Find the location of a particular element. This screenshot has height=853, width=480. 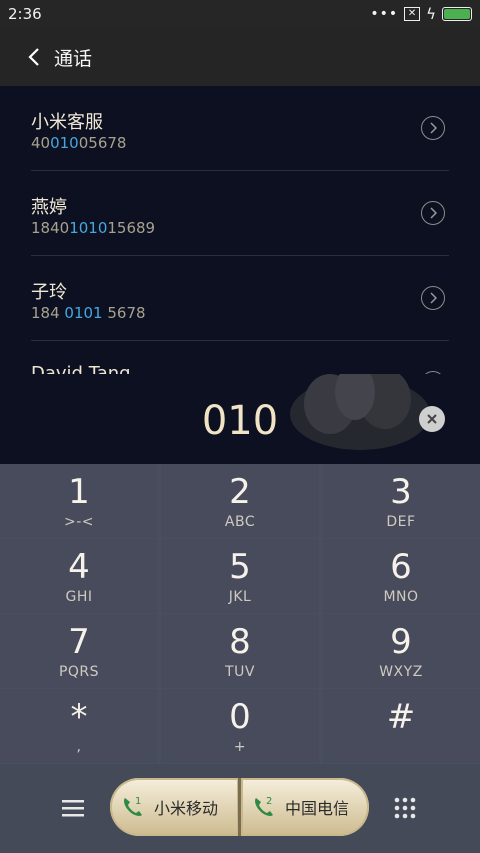

key-2: 2 ABC is located at coordinates (240, 501).